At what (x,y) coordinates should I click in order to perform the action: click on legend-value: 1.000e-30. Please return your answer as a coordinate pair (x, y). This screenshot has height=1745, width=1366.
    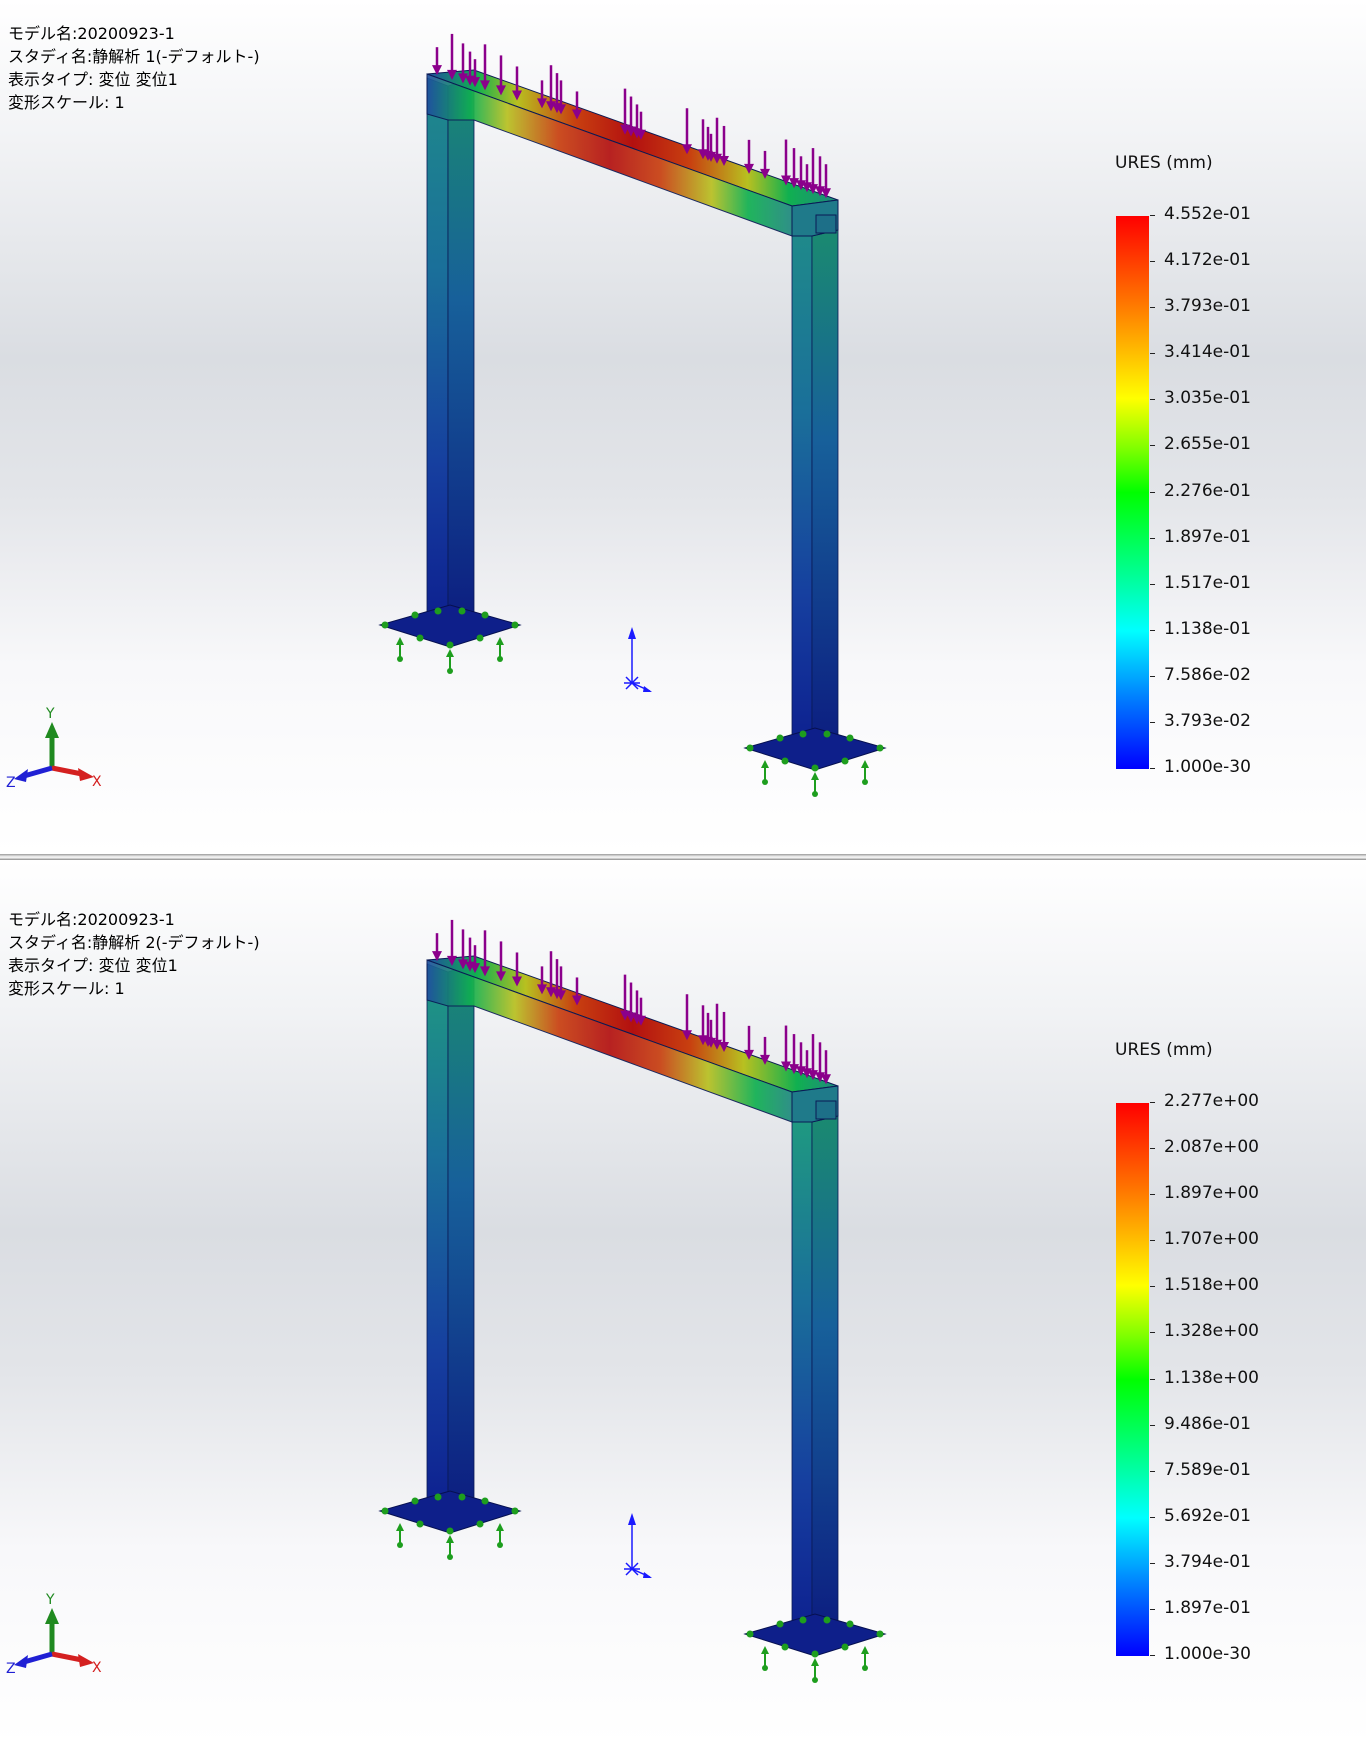
    Looking at the image, I should click on (1207, 1654).